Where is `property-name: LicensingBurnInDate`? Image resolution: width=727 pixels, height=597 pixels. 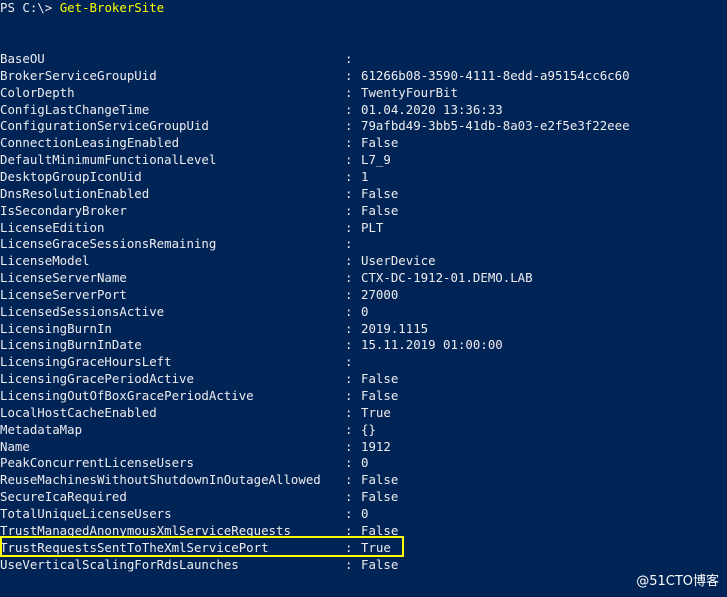 property-name: LicensingBurnInDate is located at coordinates (71, 344).